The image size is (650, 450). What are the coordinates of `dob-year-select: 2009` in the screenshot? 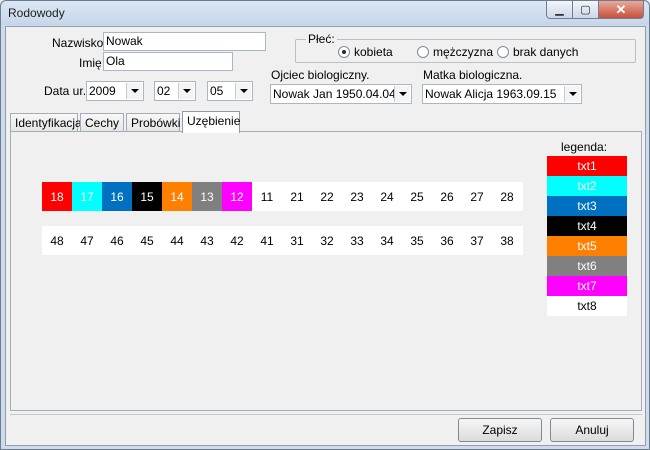 It's located at (115, 91).